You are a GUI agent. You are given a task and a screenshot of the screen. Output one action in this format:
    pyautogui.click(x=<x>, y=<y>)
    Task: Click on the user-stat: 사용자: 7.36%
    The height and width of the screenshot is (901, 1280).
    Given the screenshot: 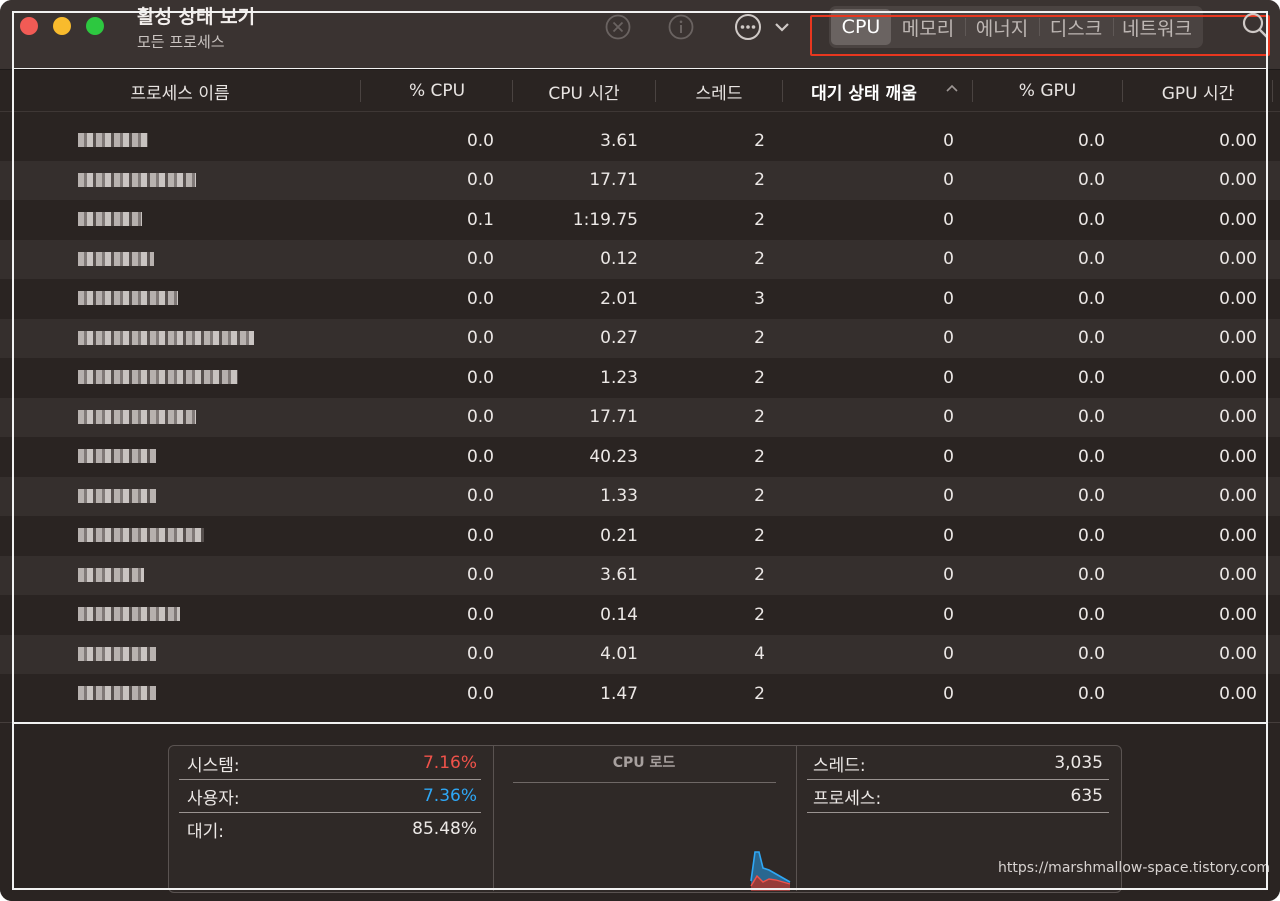 What is the action you would take?
    pyautogui.click(x=332, y=796)
    